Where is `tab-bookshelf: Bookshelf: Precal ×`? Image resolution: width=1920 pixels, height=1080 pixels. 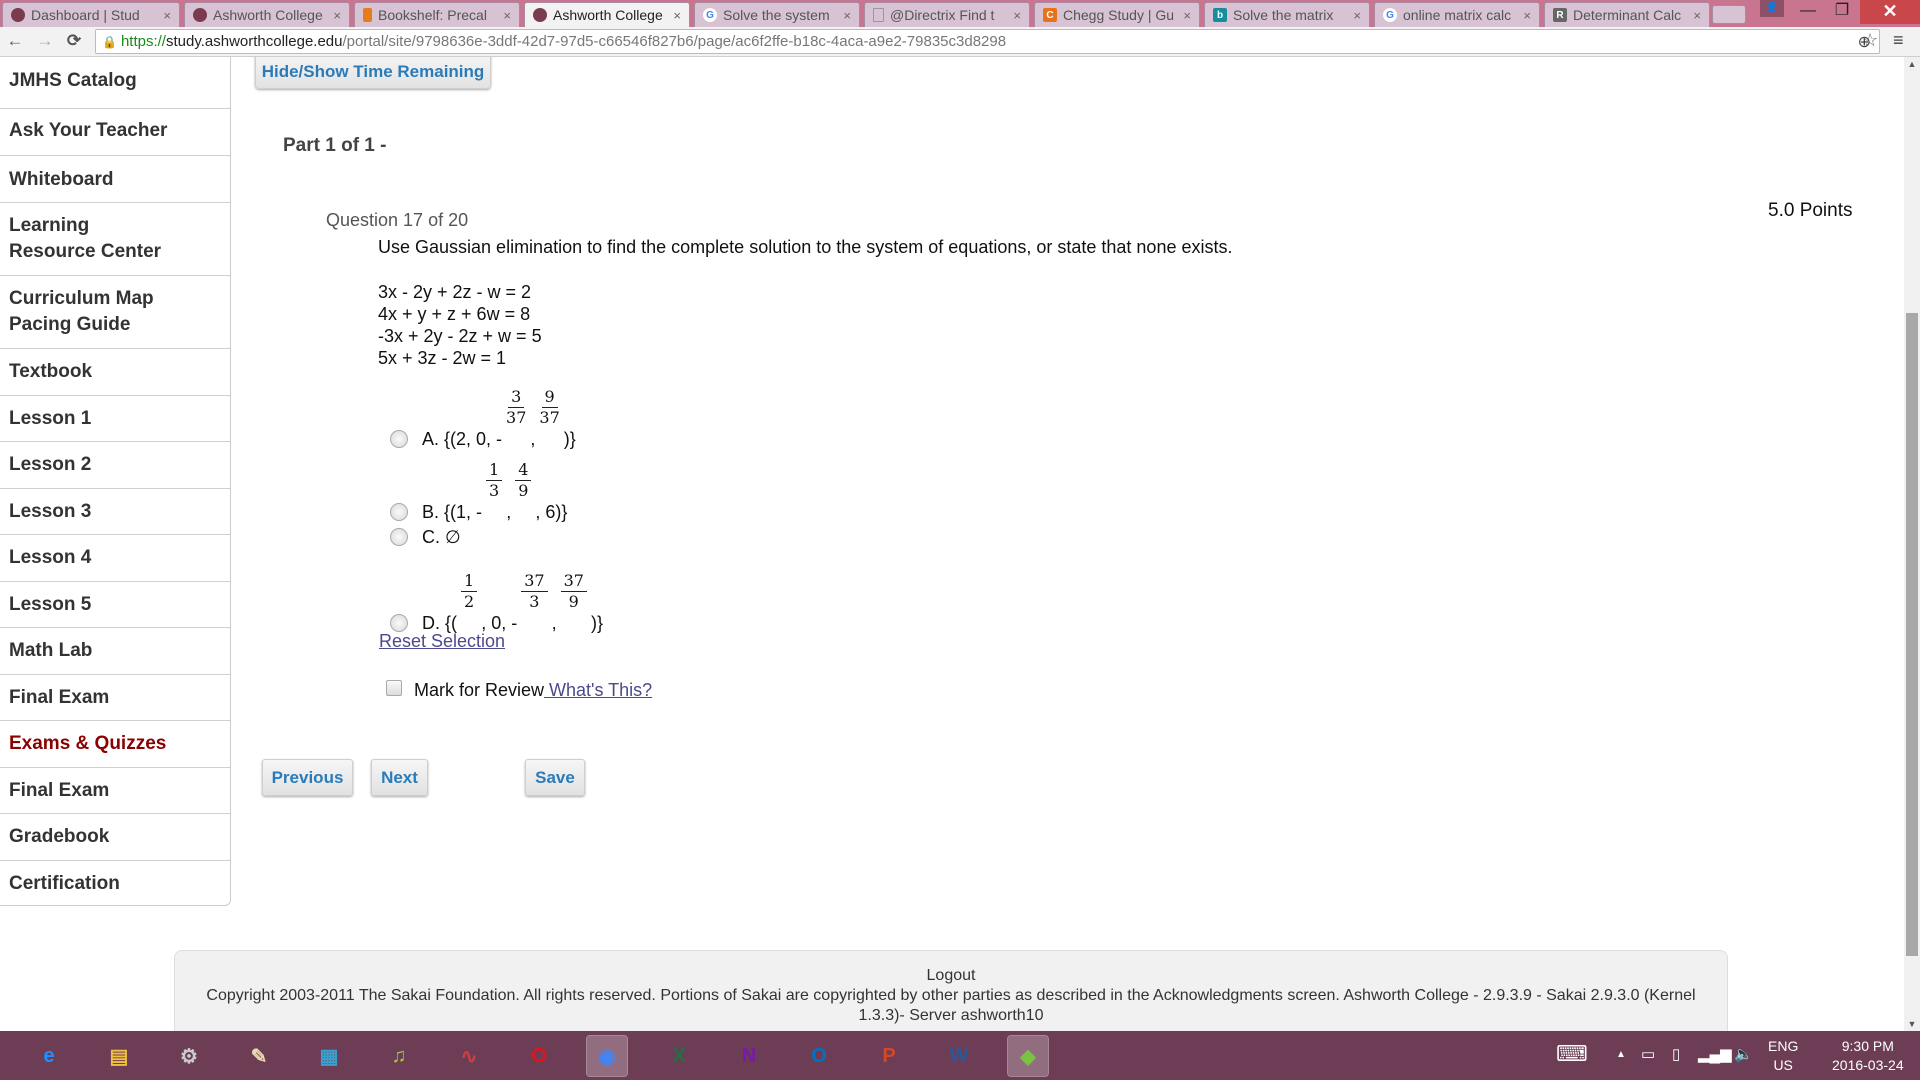 tab-bookshelf: Bookshelf: Precal × is located at coordinates (437, 14).